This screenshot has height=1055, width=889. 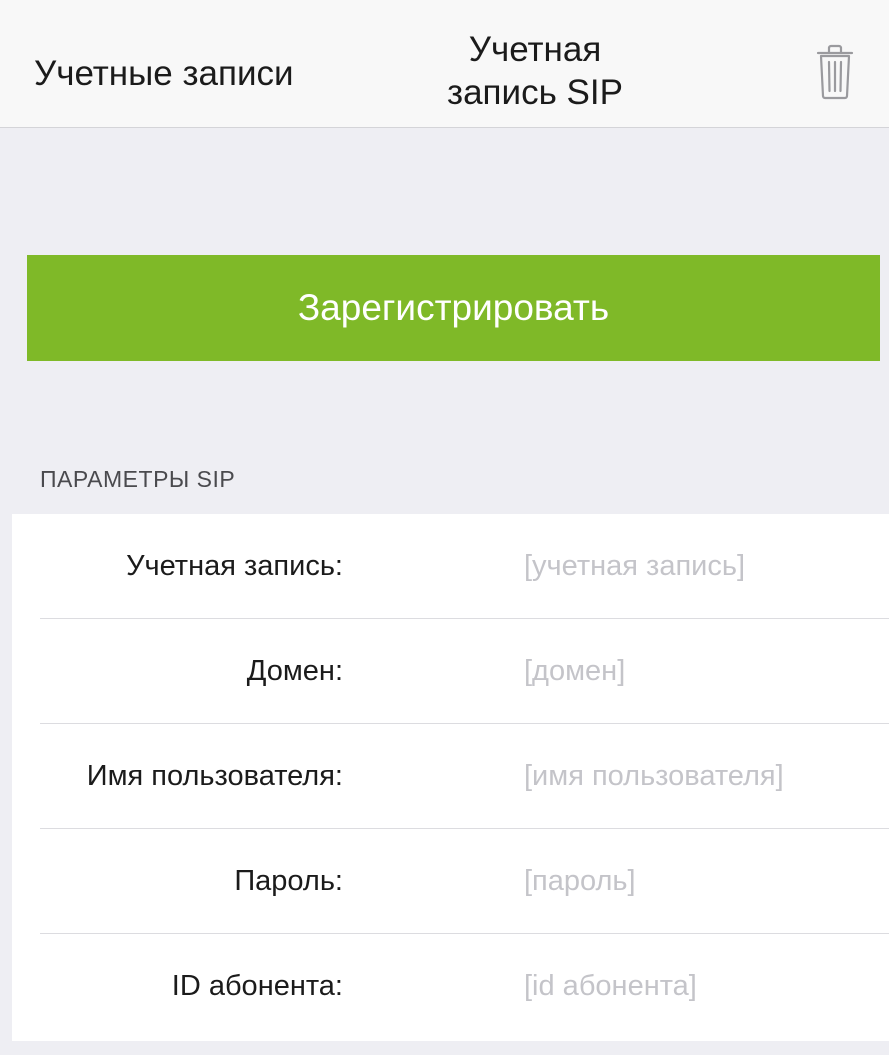 I want to click on section-header-sip-params: ПАРАМЕТРЫ SIP, so click(x=138, y=479).